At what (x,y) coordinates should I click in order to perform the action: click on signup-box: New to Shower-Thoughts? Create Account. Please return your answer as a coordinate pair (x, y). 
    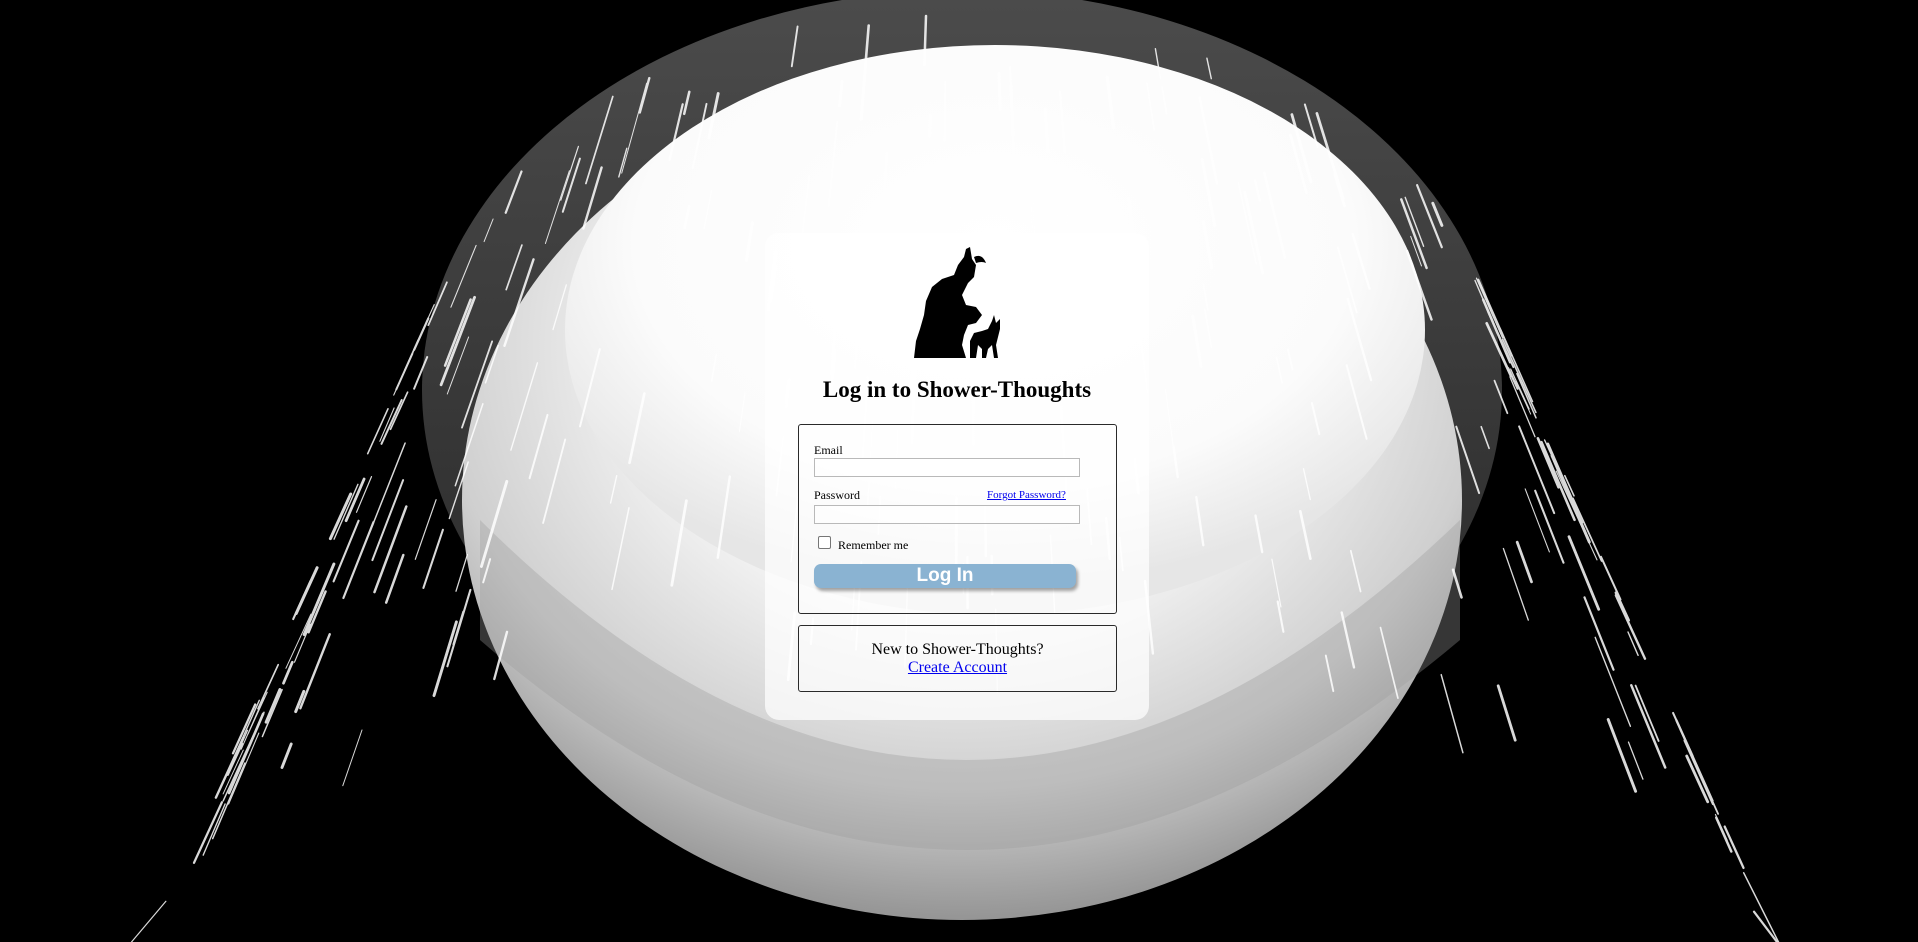
    Looking at the image, I should click on (957, 658).